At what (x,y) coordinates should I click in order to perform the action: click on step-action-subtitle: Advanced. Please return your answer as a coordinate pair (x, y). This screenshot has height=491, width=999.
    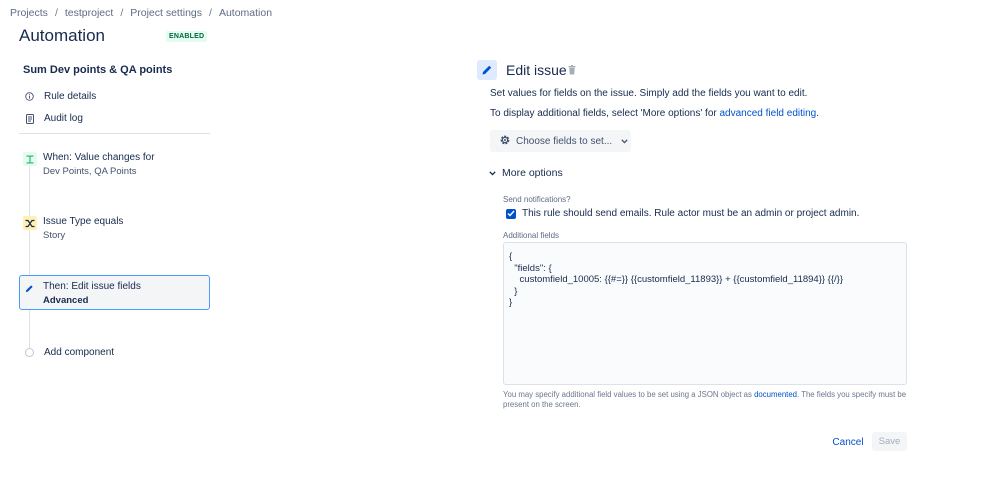
    Looking at the image, I should click on (66, 300).